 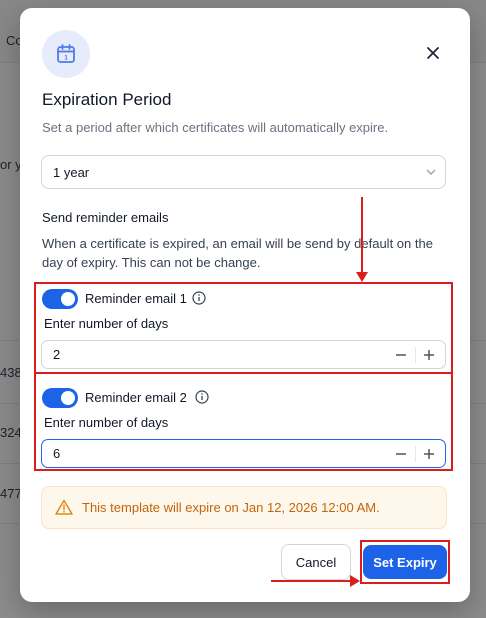 I want to click on reminder-1-days-input: 2, so click(x=243, y=354).